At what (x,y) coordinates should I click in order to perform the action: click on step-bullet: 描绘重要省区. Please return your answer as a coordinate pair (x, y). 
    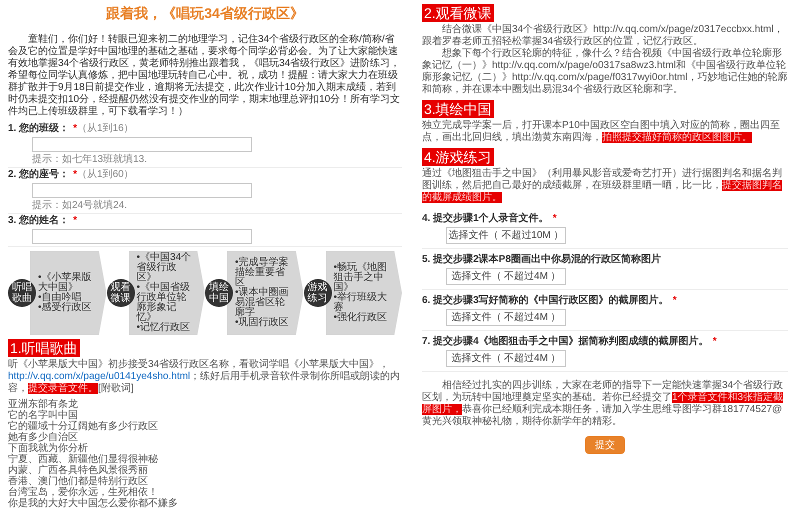
    Looking at the image, I should click on (260, 278).